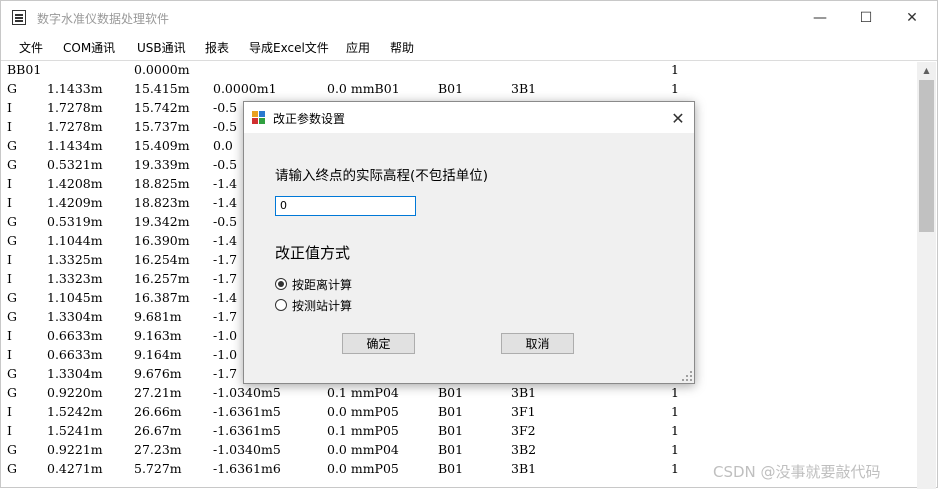 This screenshot has width=938, height=489. What do you see at coordinates (217, 47) in the screenshot?
I see `menu-report: 报表` at bounding box center [217, 47].